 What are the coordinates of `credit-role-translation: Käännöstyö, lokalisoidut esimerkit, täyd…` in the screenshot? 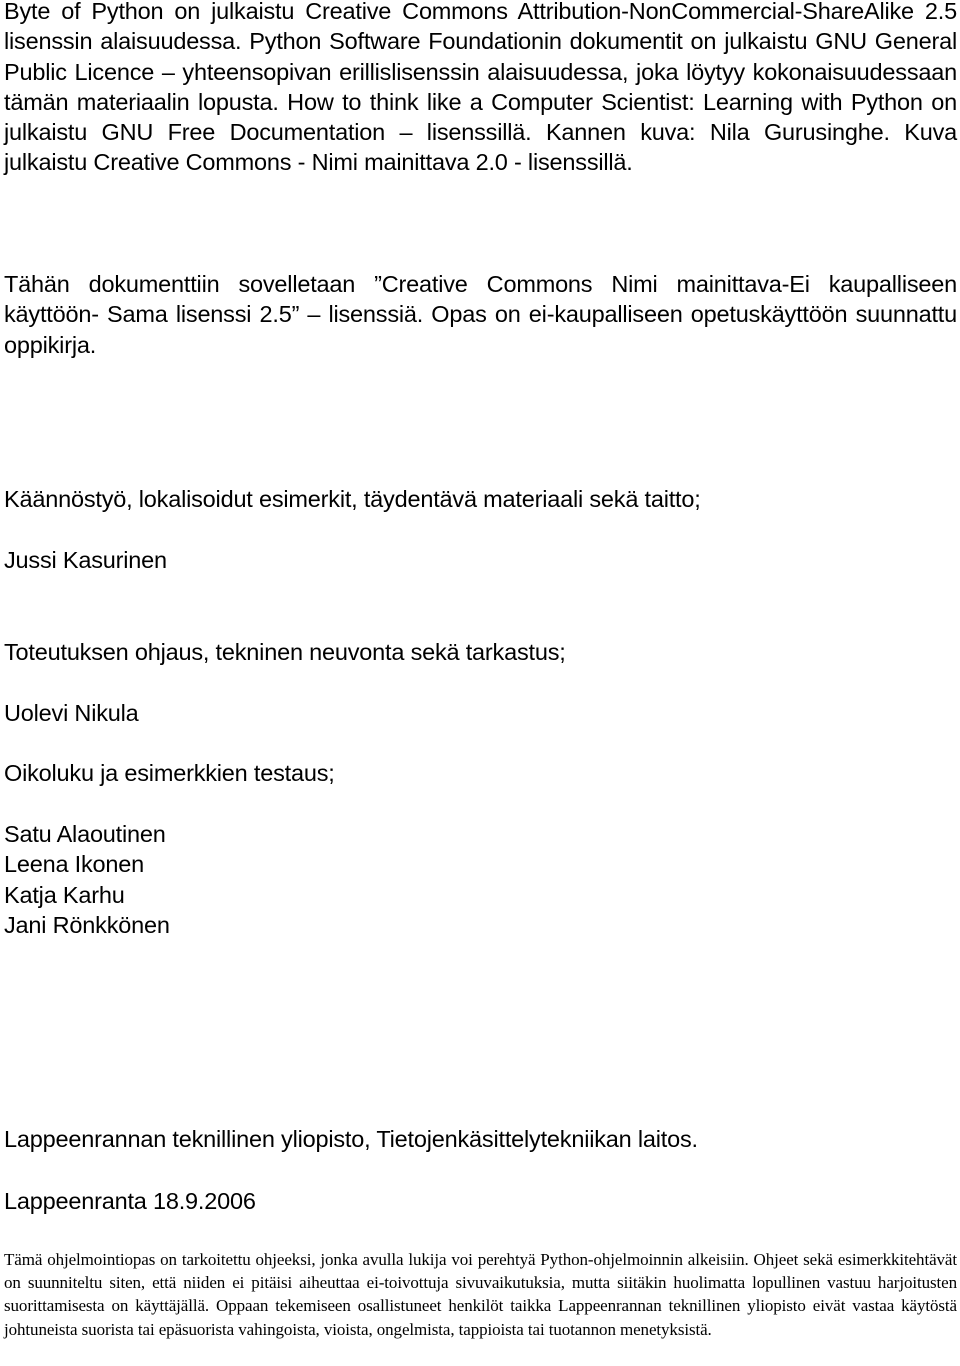 It's located at (352, 499).